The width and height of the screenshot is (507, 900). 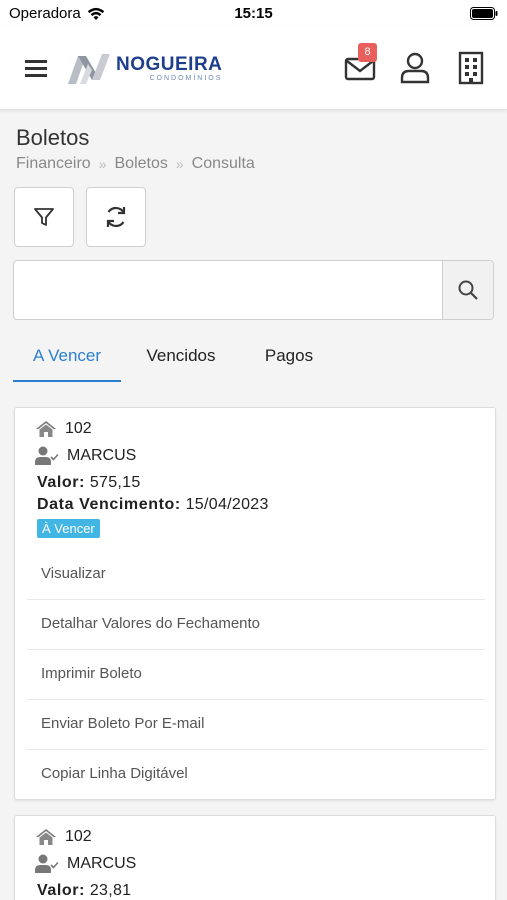 What do you see at coordinates (471, 68) in the screenshot?
I see `building-icon` at bounding box center [471, 68].